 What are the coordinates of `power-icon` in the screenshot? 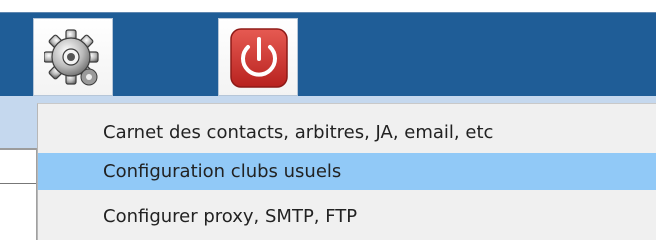 It's located at (259, 58).